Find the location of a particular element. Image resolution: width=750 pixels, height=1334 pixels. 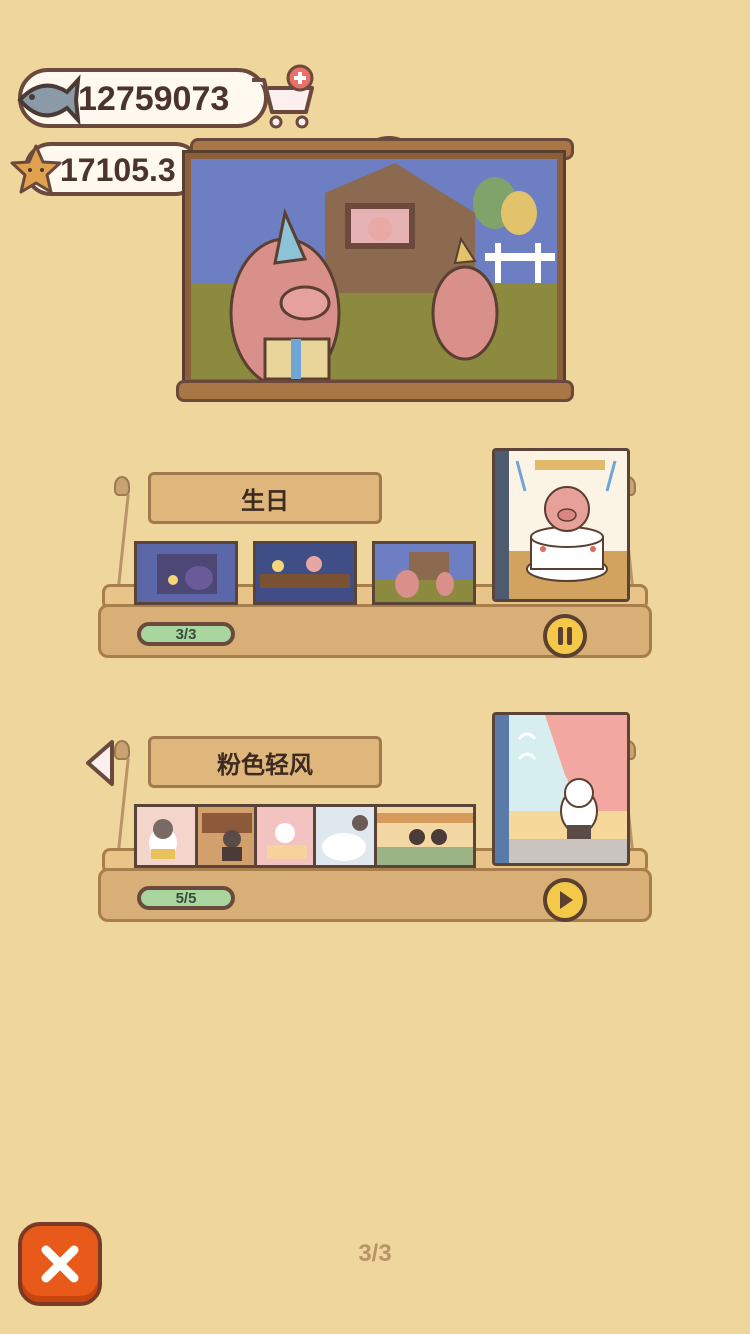

pink-breeze-cover is located at coordinates (561, 789).